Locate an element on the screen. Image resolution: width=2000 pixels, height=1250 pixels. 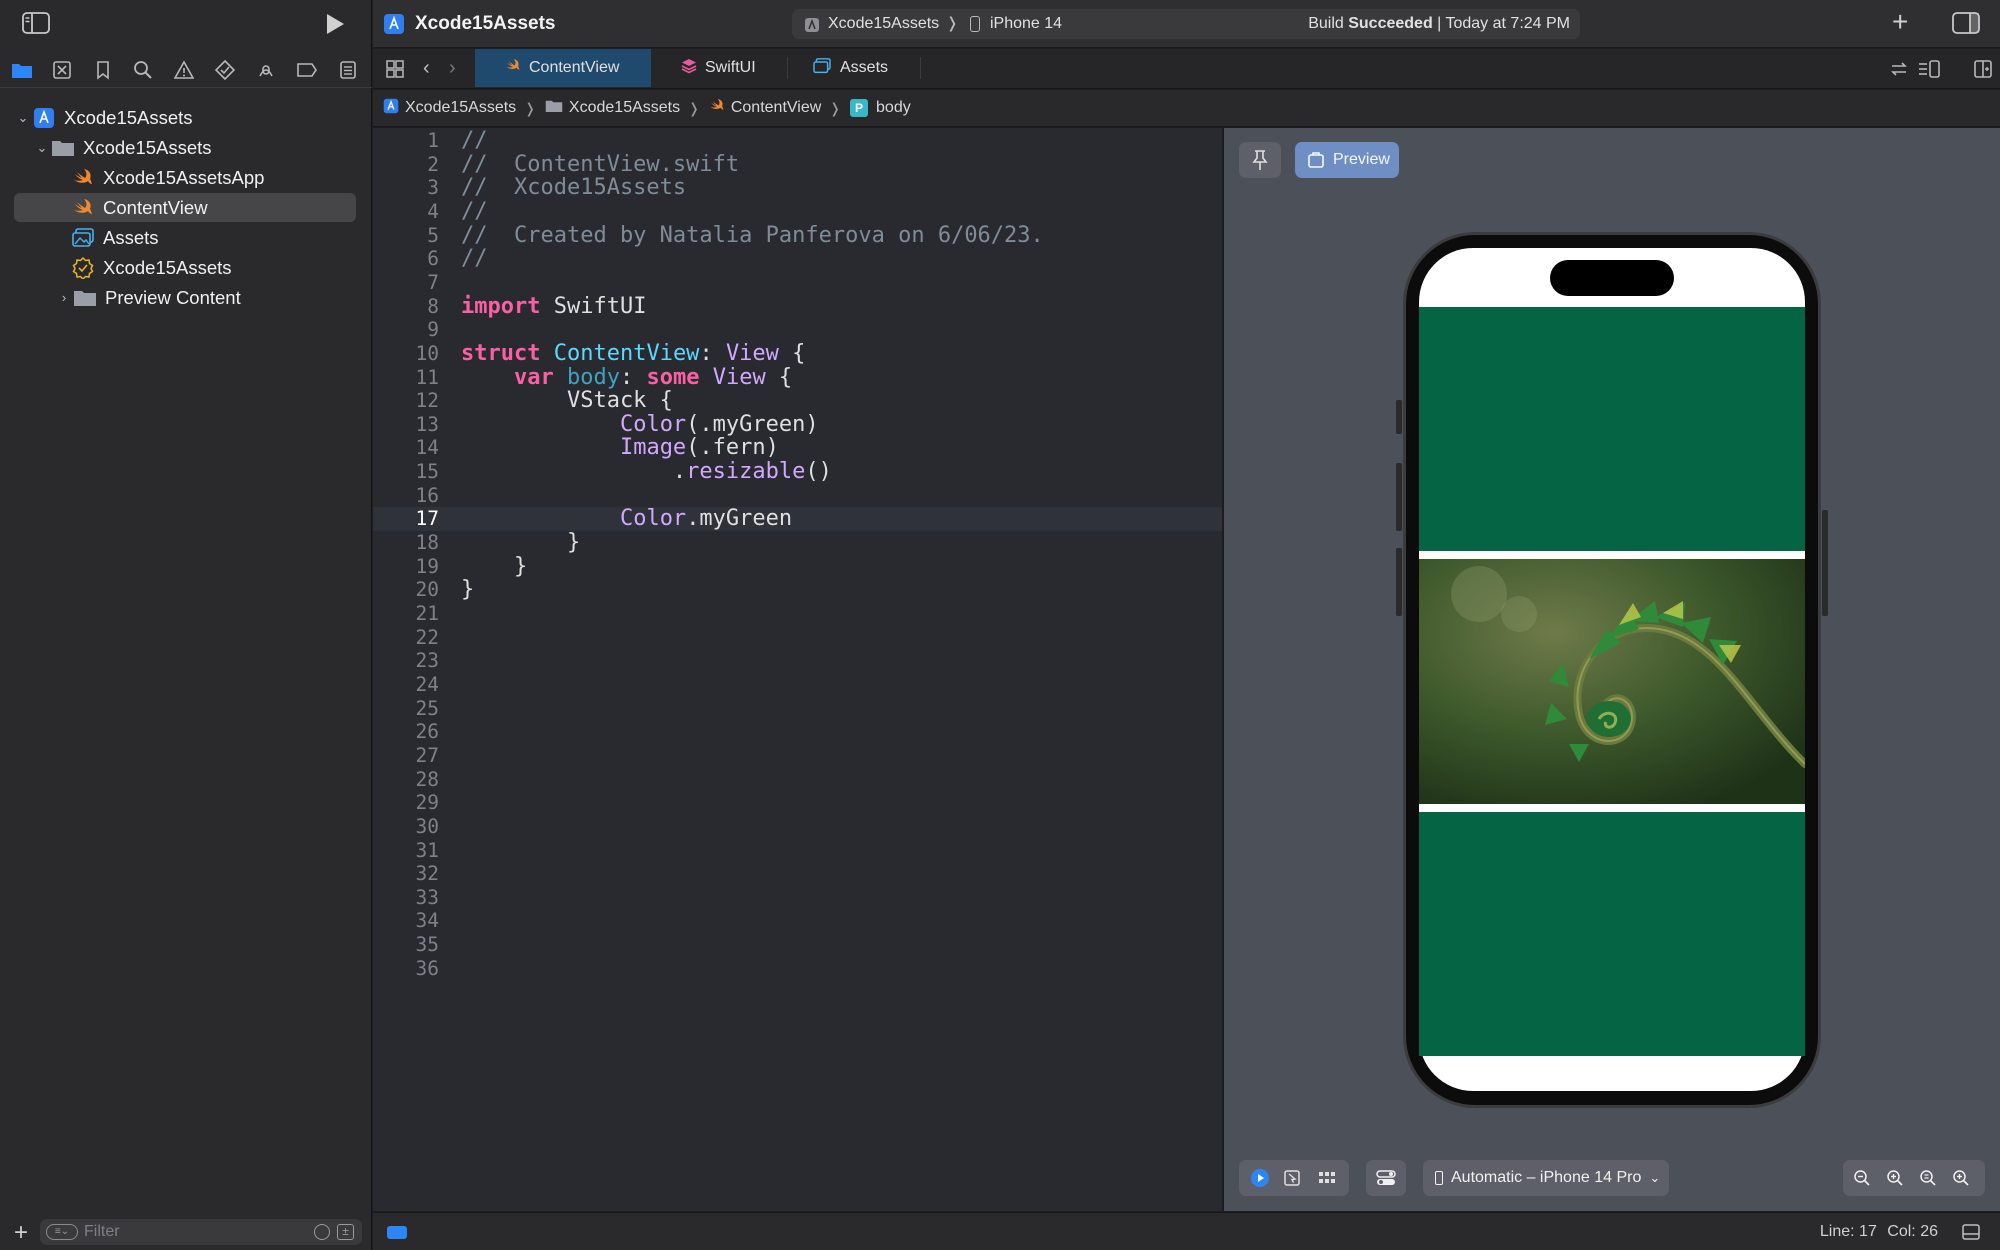
code-line: 18 } is located at coordinates (797, 543).